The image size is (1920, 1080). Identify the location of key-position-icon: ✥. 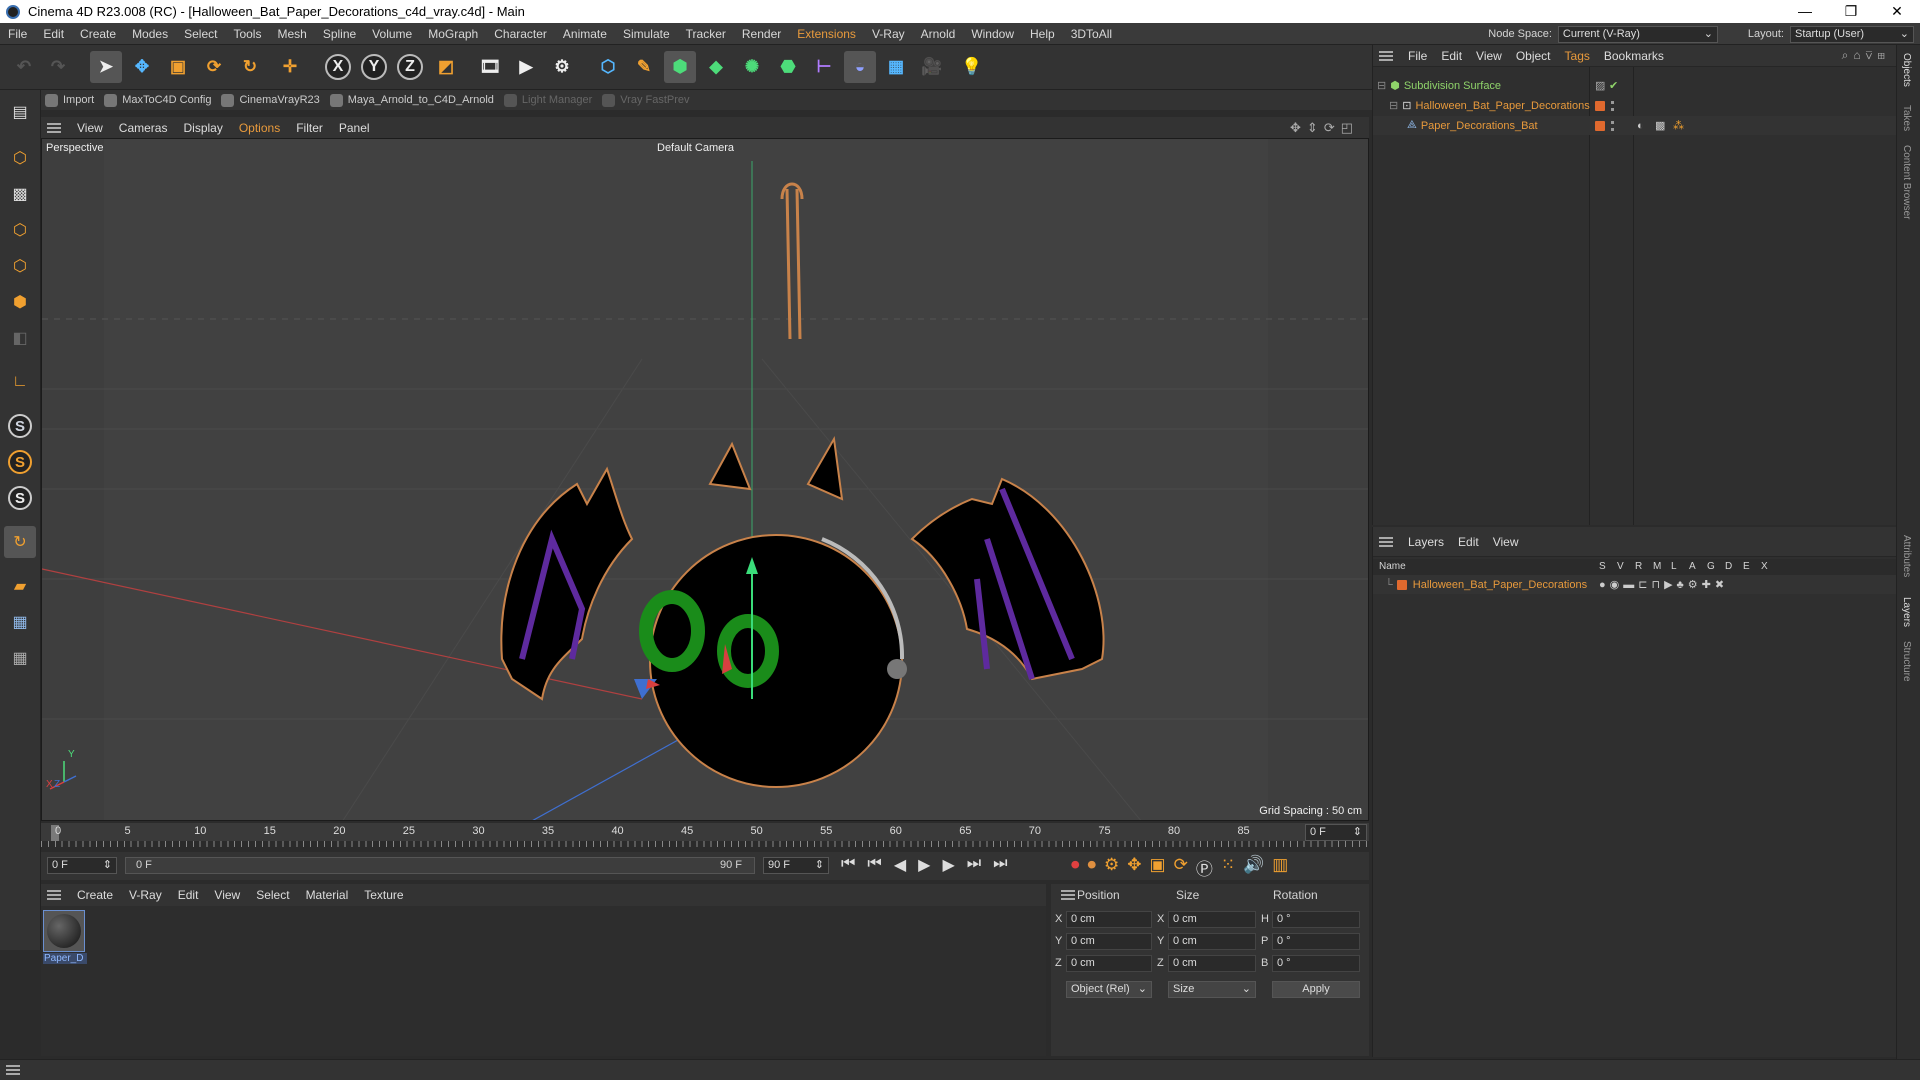
(1134, 867).